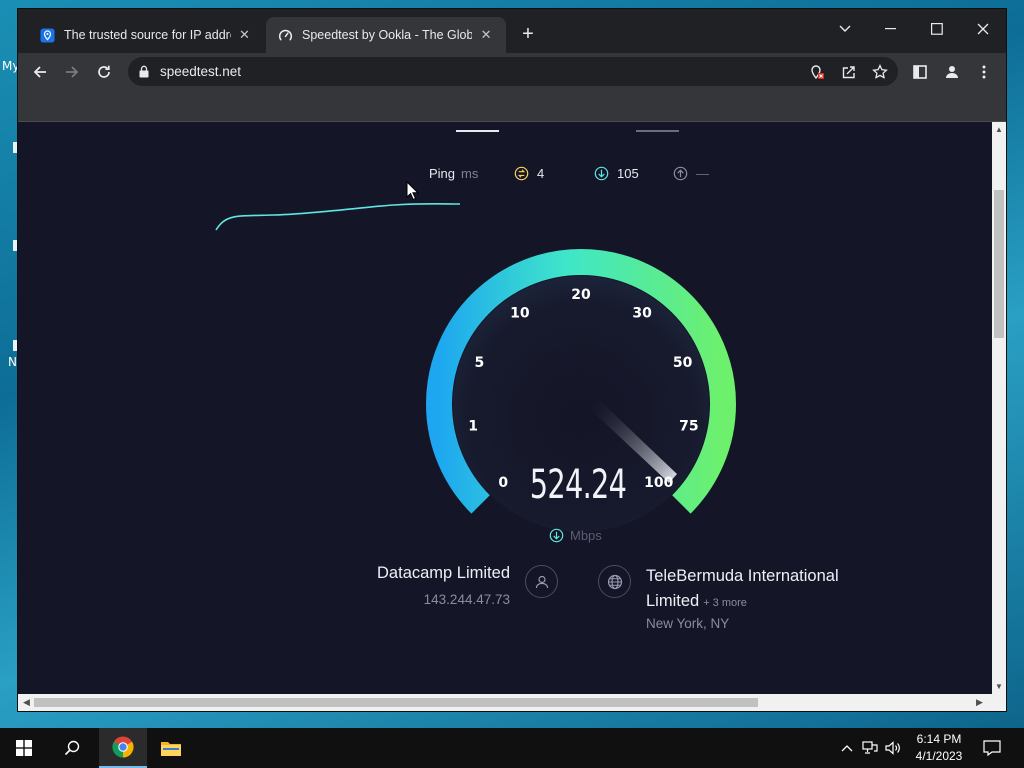  What do you see at coordinates (999, 686) in the screenshot?
I see `scroll-down-arrow: ▼` at bounding box center [999, 686].